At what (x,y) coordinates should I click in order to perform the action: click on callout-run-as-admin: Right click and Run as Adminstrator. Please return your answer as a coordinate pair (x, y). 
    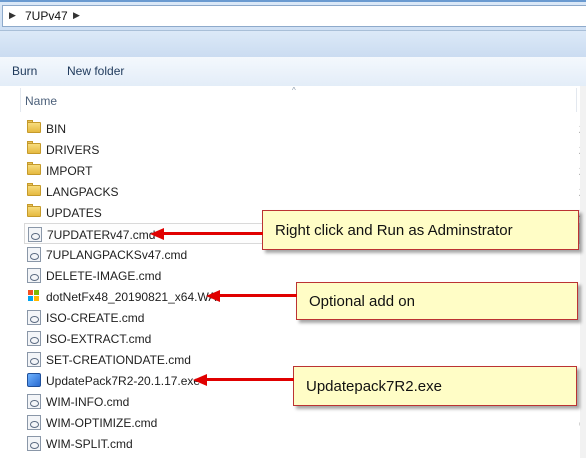
    Looking at the image, I should click on (420, 230).